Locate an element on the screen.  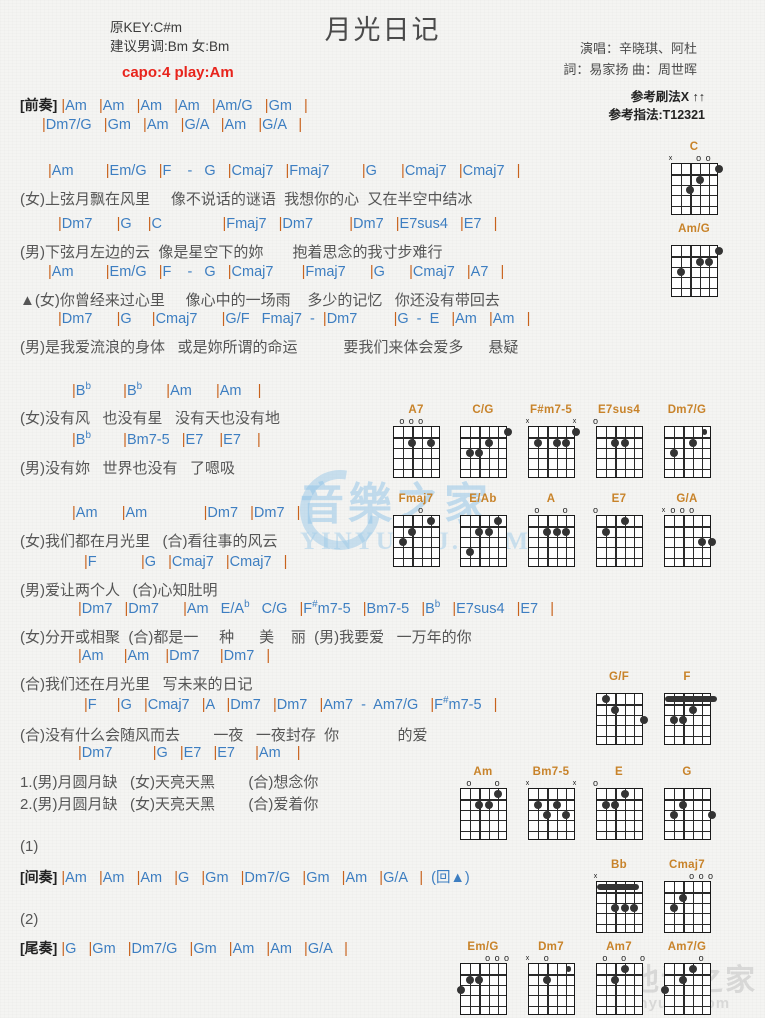
suggested-key: 建议男调:Bm 女:Bm is located at coordinates (170, 46).